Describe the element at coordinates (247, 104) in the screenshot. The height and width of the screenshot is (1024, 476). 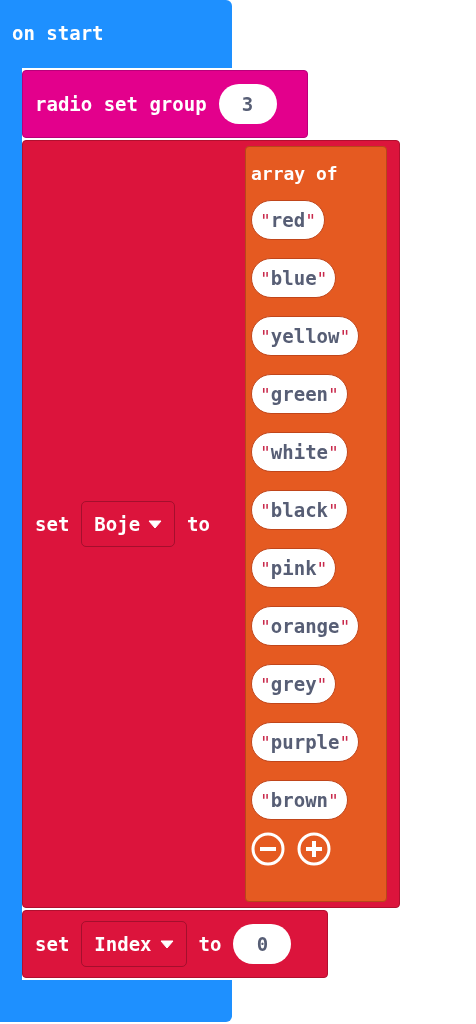
I see `number-field: 3` at that location.